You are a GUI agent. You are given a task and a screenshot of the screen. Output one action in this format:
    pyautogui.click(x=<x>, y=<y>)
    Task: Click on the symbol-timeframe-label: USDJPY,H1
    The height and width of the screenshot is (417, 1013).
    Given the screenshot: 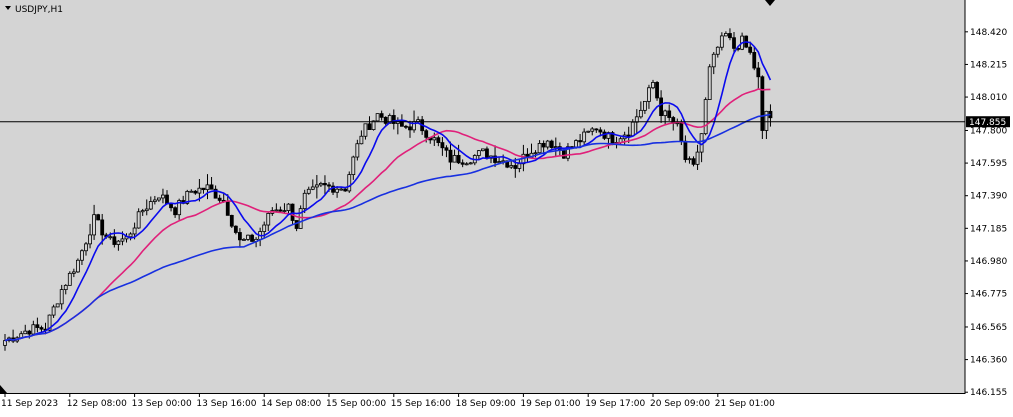 What is the action you would take?
    pyautogui.click(x=39, y=10)
    